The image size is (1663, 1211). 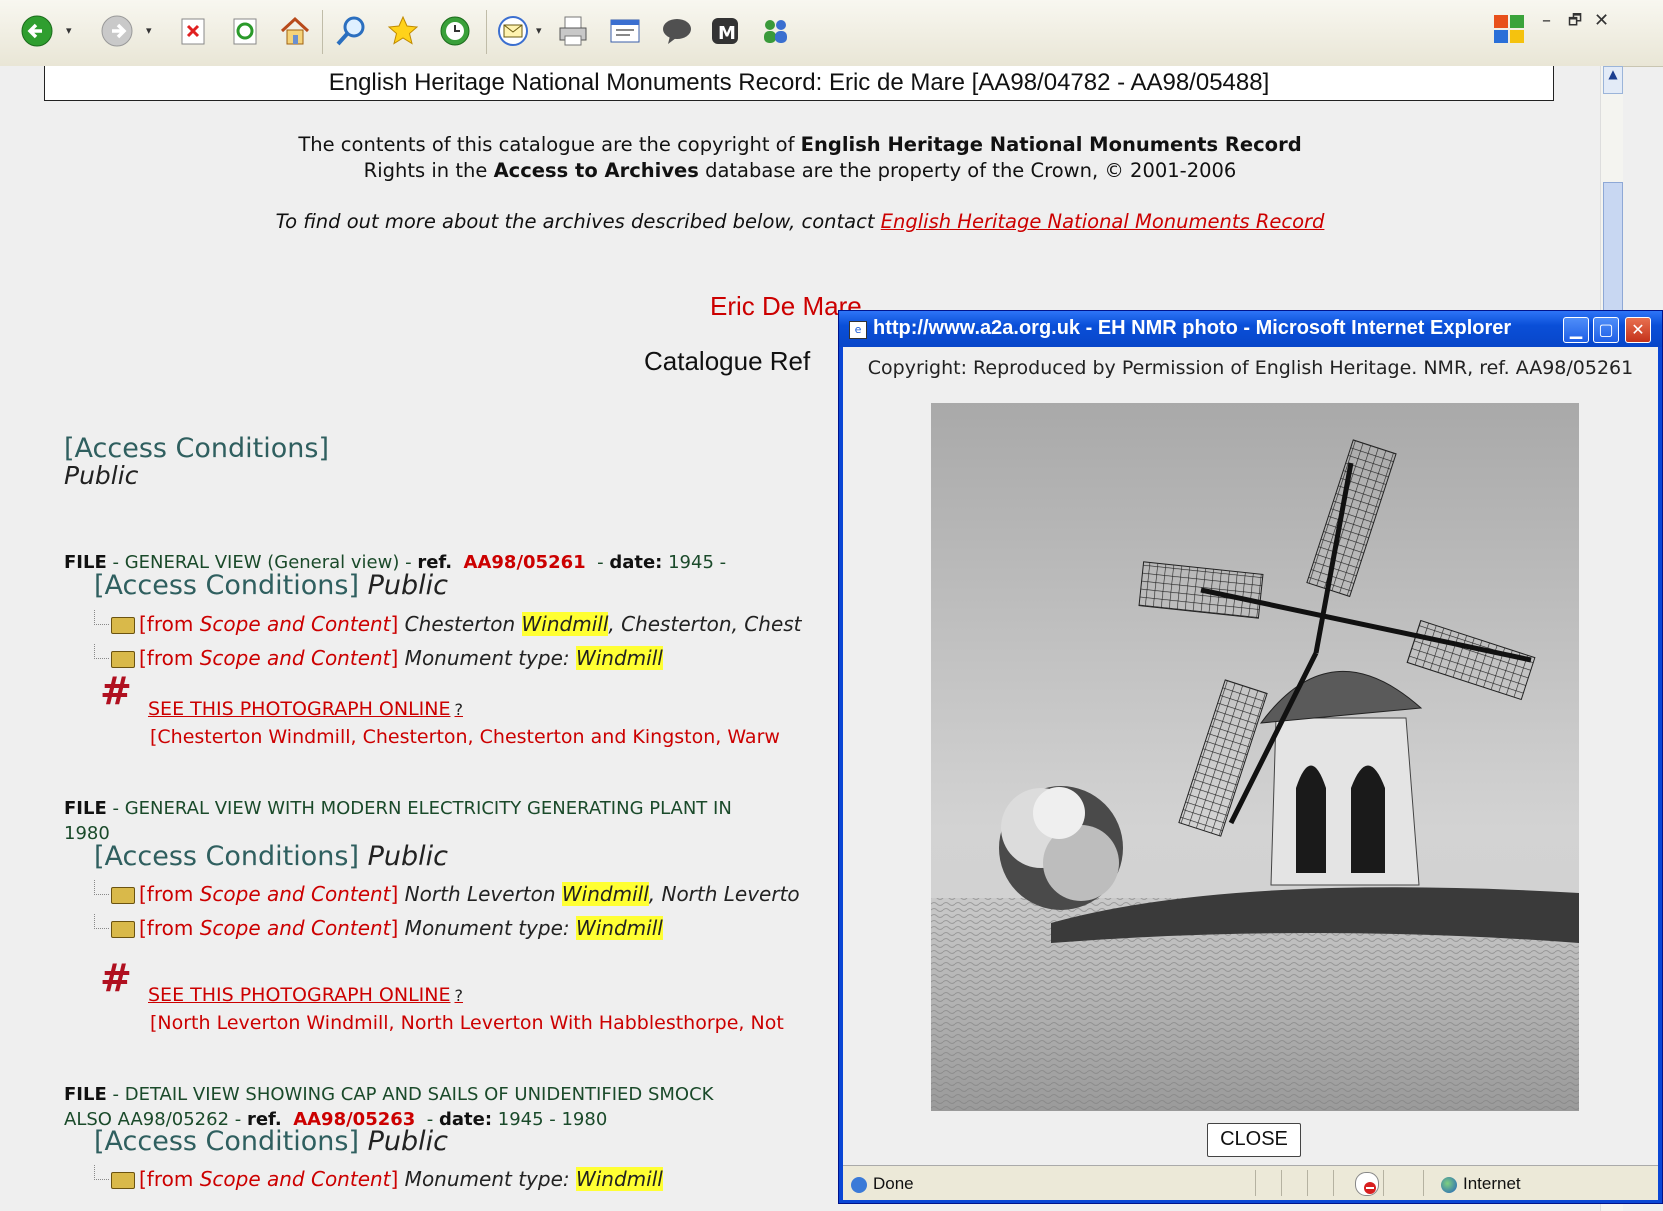 I want to click on popup-blocked-icon, so click(x=1367, y=1184).